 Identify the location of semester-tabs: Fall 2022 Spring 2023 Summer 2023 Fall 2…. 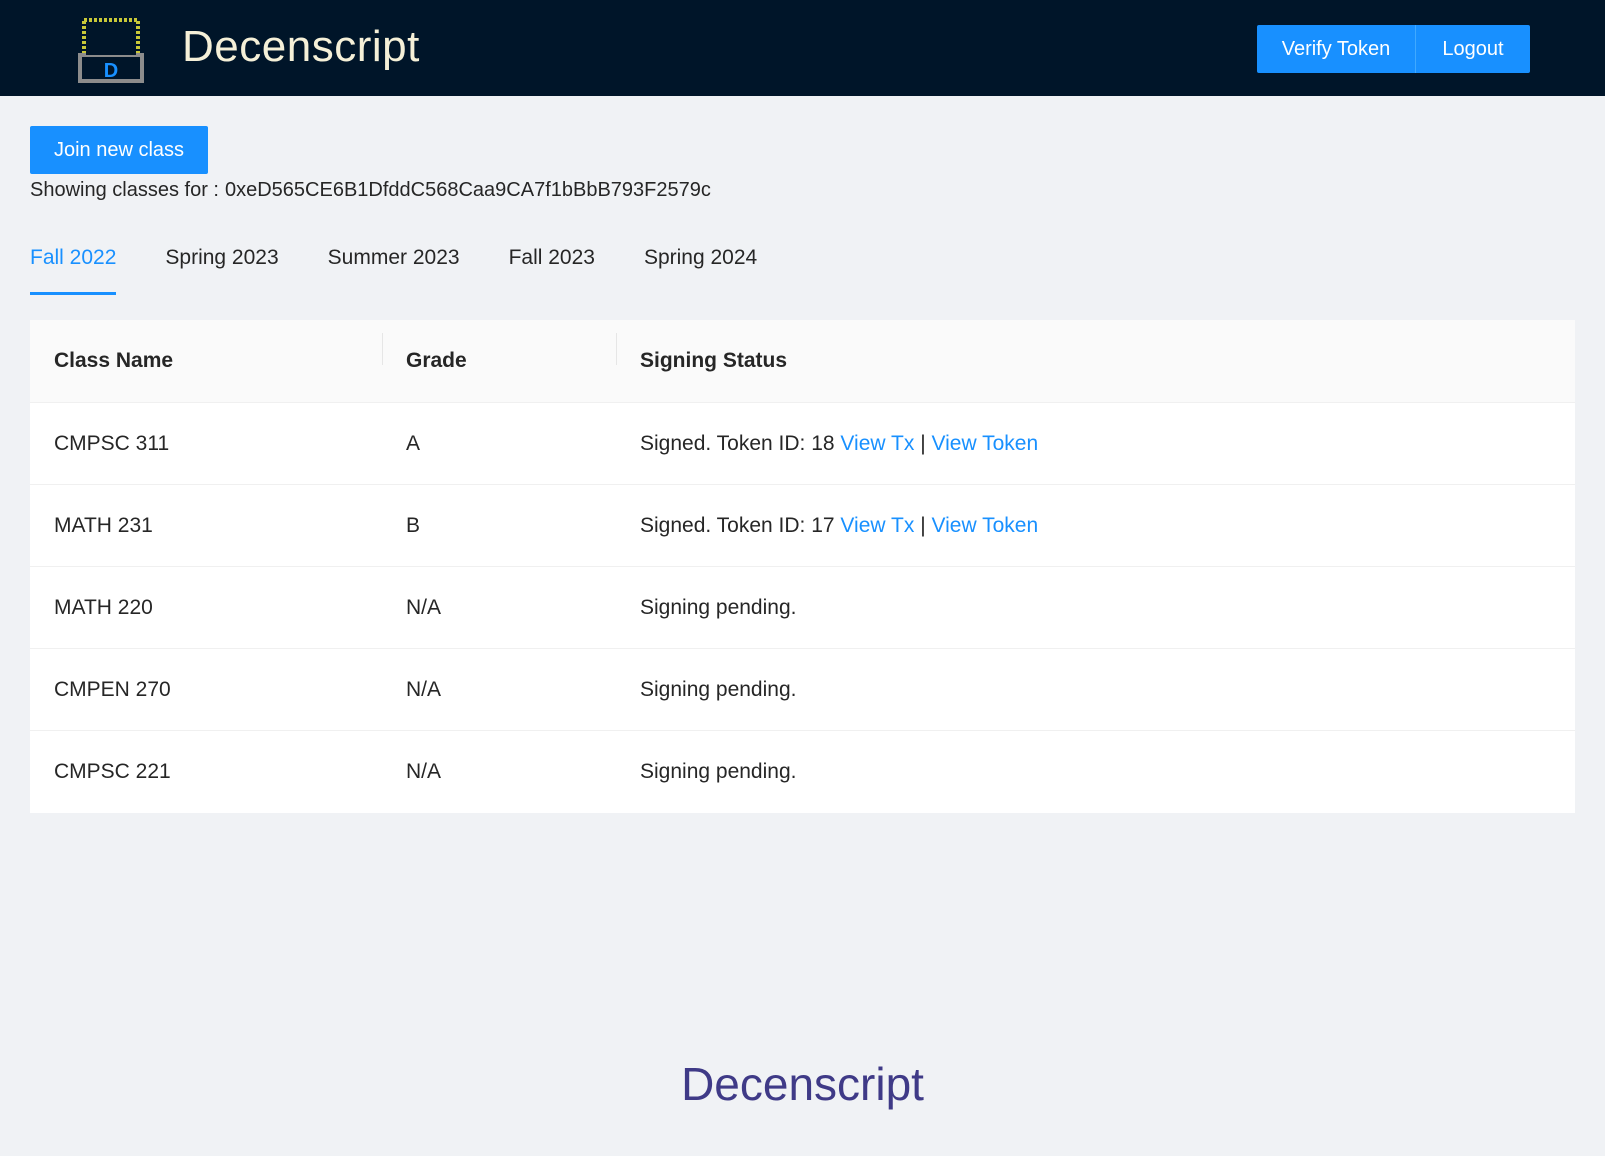
(418, 272).